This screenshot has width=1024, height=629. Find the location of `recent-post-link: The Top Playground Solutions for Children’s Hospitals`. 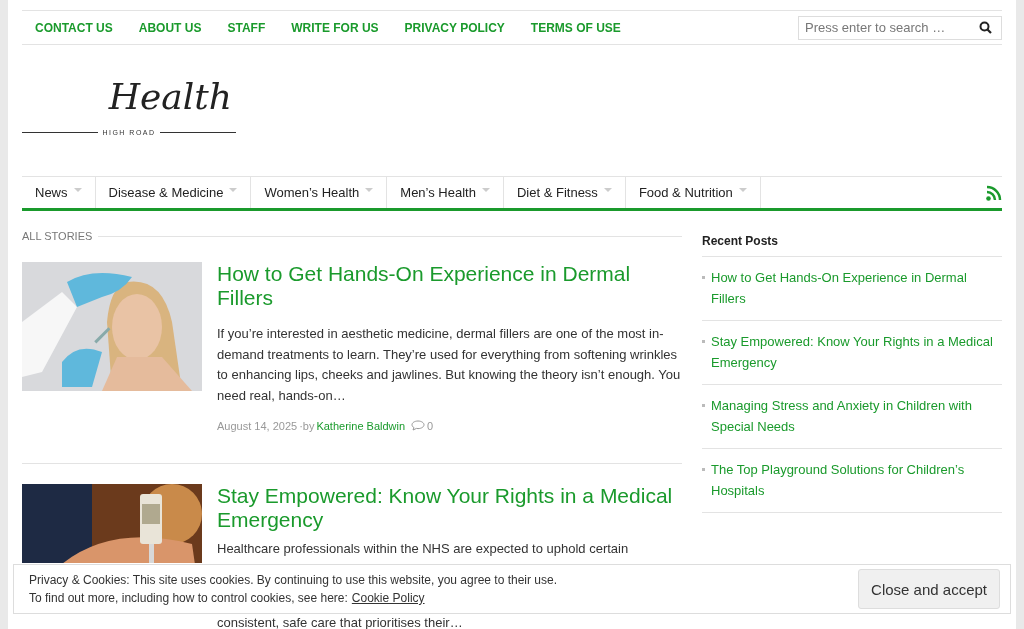

recent-post-link: The Top Playground Solutions for Children’s Hospitals is located at coordinates (856, 480).